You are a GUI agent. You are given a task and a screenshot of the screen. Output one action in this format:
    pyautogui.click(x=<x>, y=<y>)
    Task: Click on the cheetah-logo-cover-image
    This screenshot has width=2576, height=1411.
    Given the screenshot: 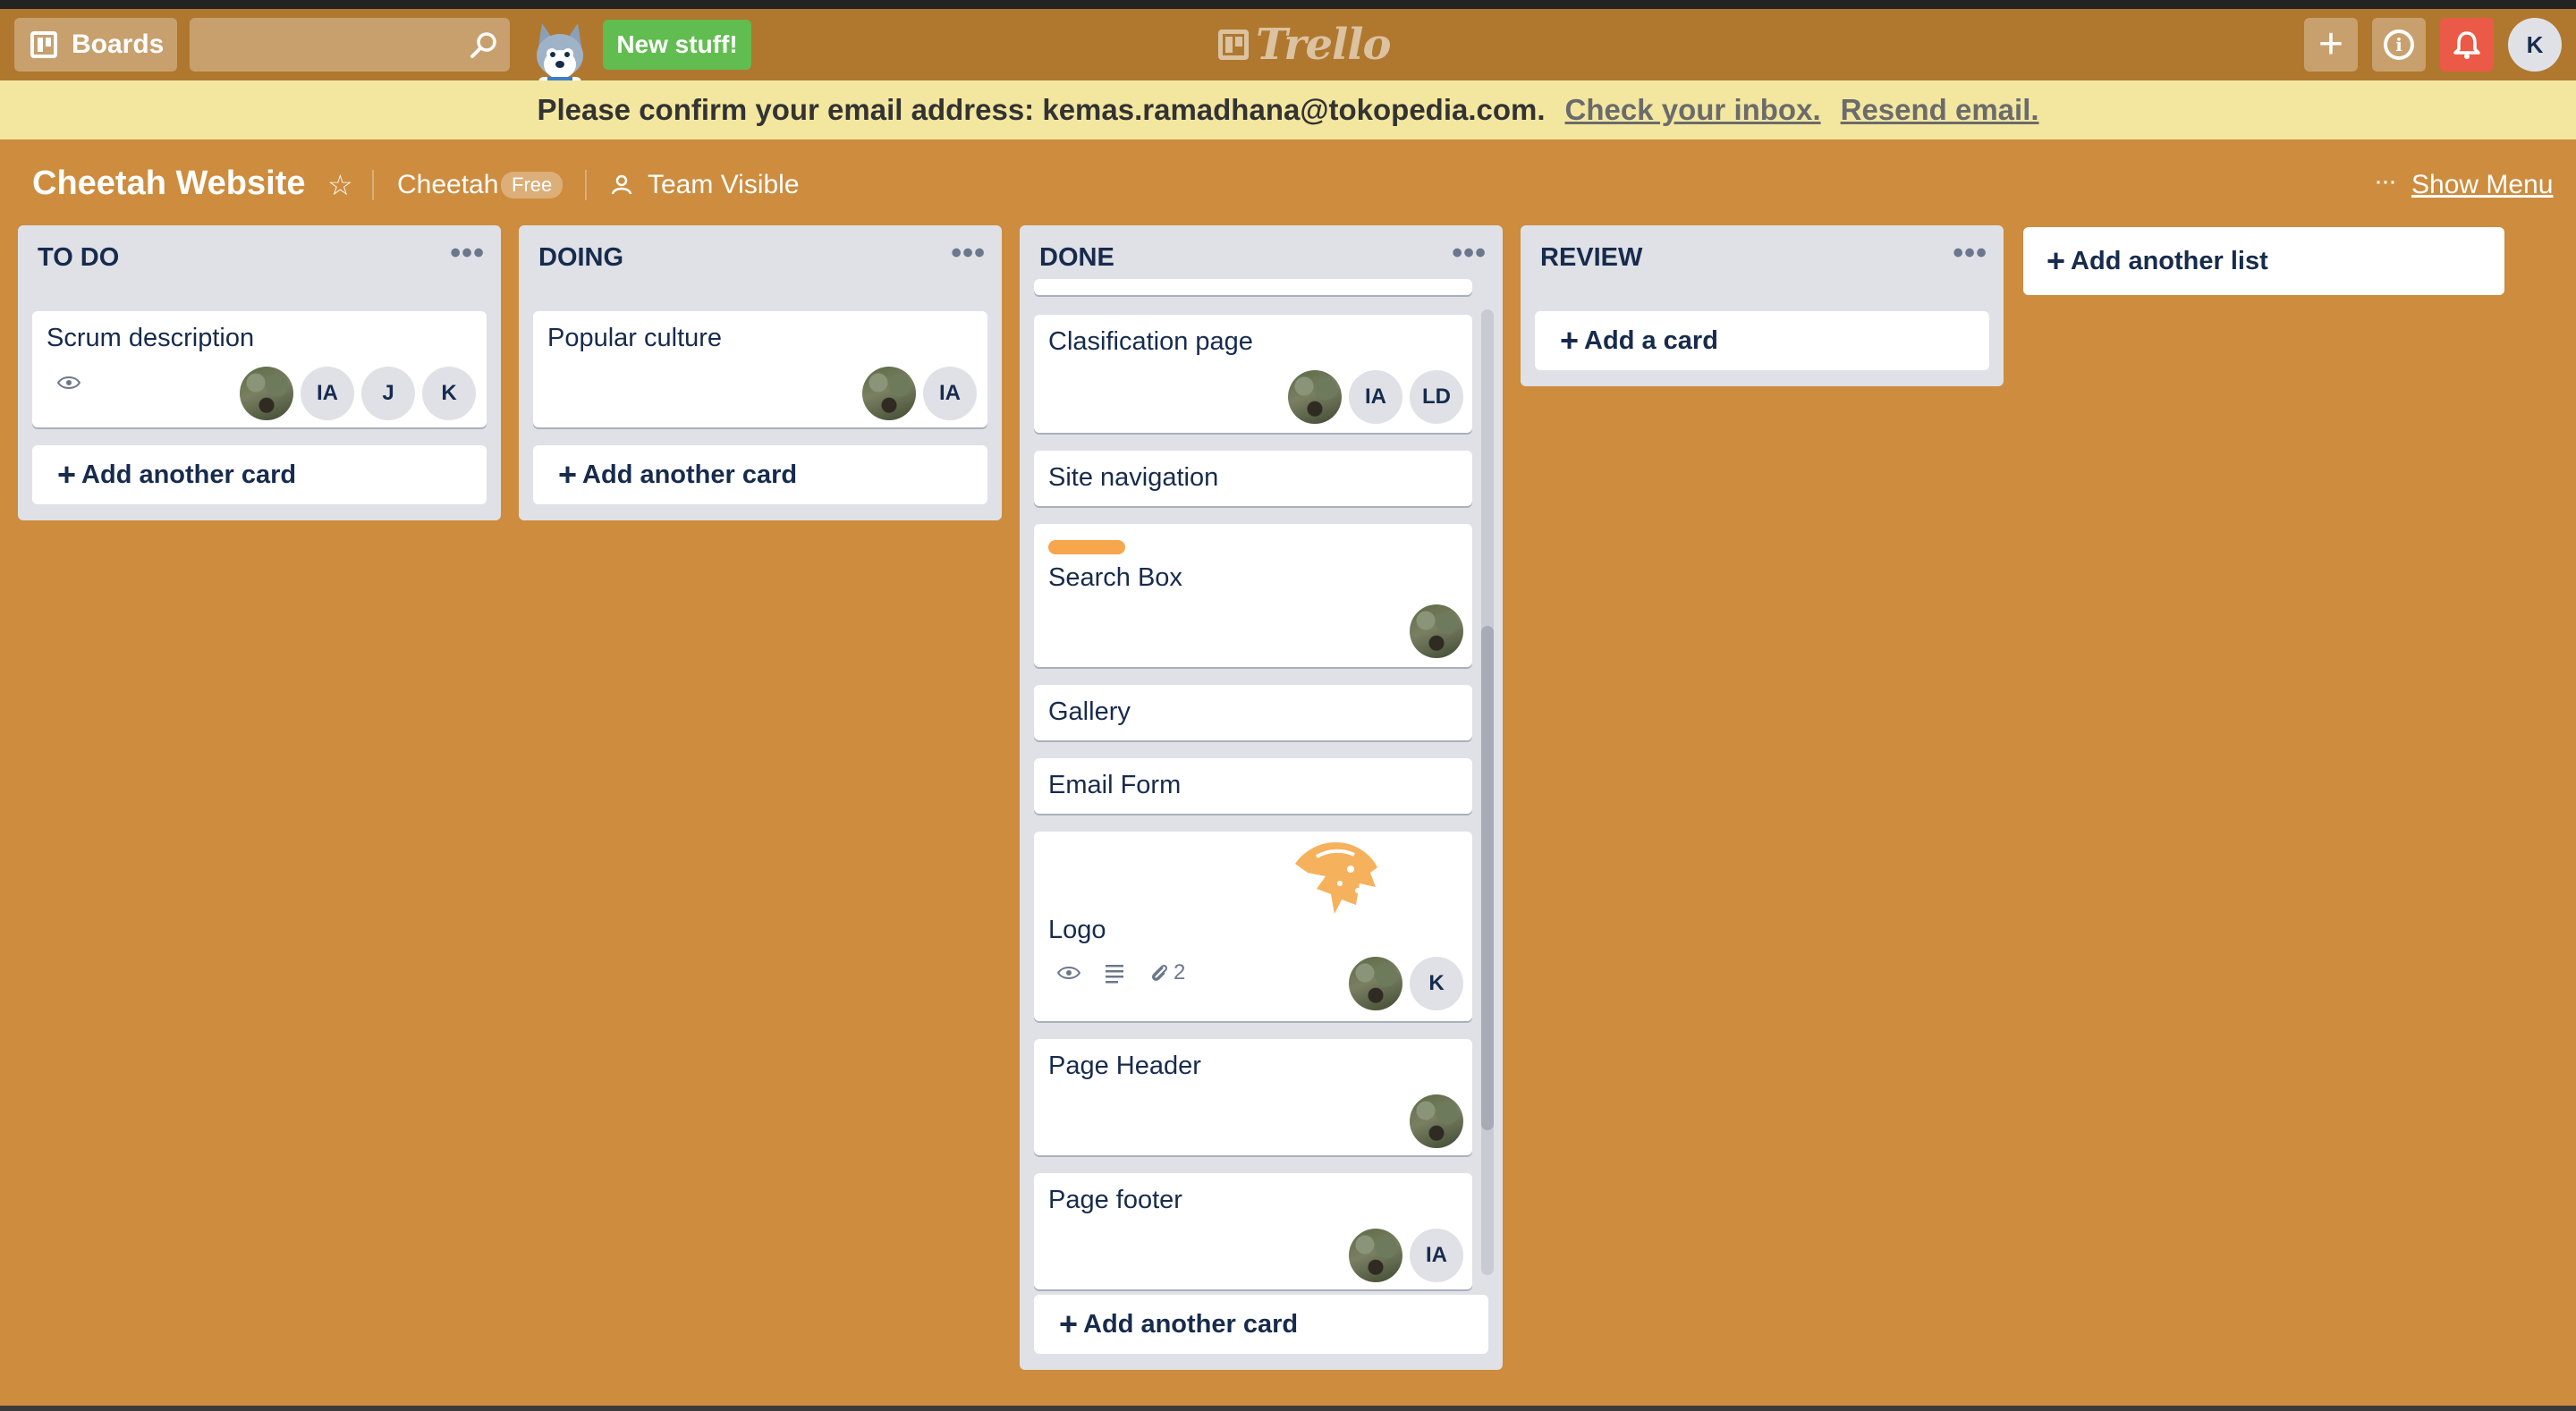 What is the action you would take?
    pyautogui.click(x=1336, y=878)
    